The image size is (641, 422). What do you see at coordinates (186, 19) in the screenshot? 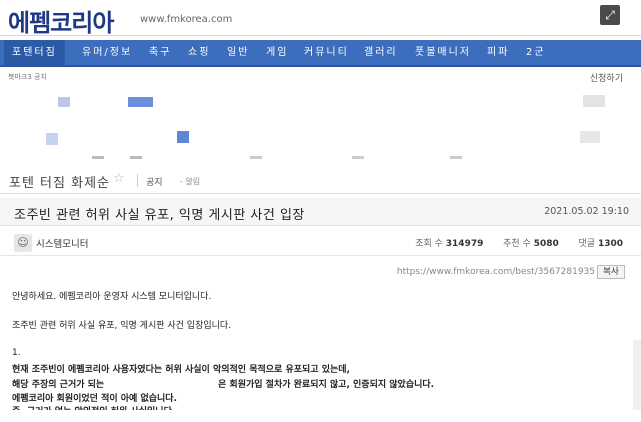
I see `site-url: www.fmkorea.com` at bounding box center [186, 19].